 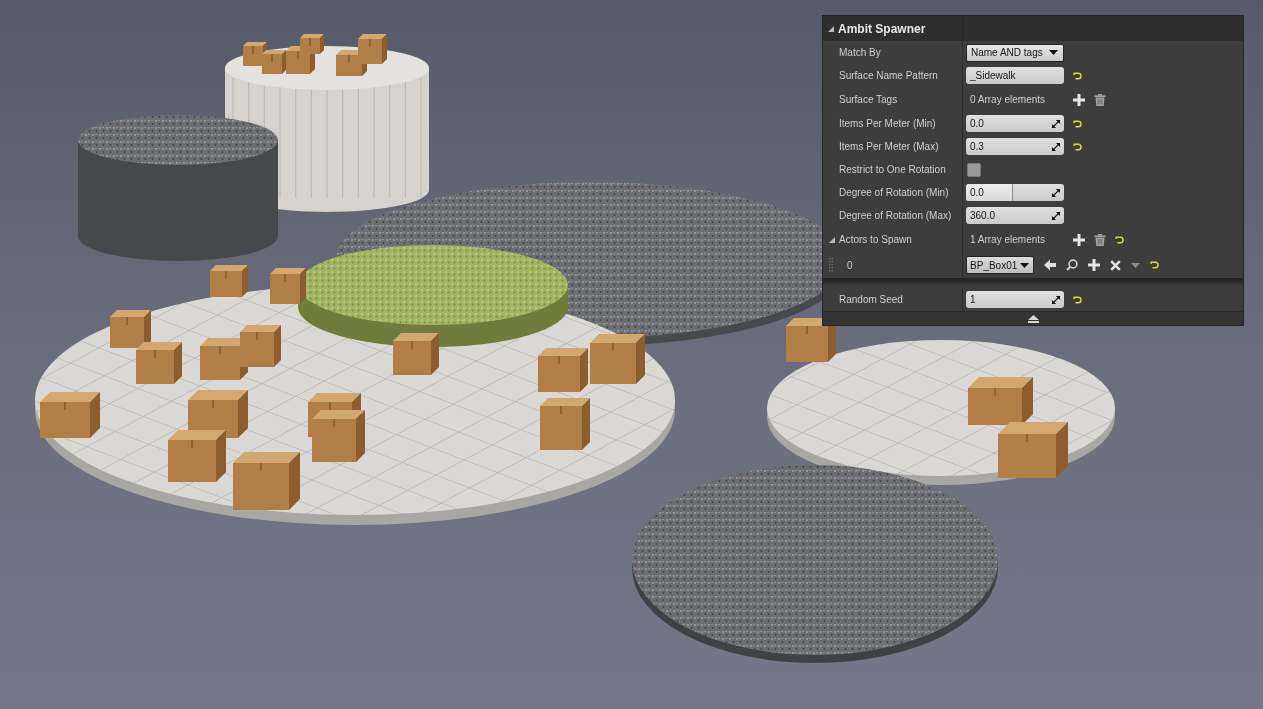 What do you see at coordinates (1015, 215) in the screenshot?
I see `number-field: 360.0` at bounding box center [1015, 215].